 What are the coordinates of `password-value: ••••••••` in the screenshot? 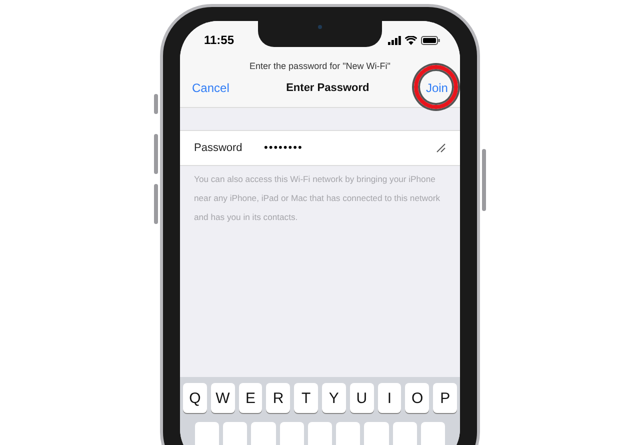 It's located at (284, 148).